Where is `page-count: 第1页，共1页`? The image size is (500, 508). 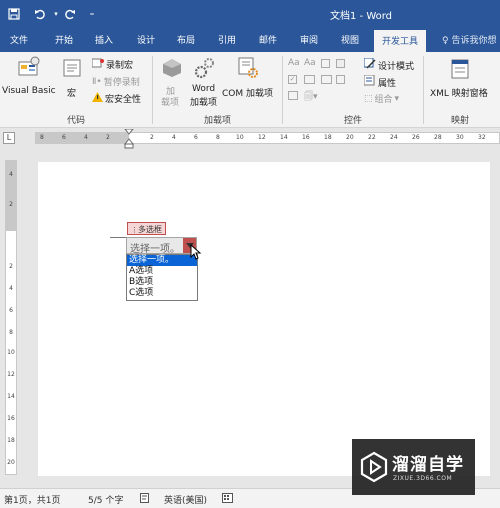
page-count: 第1页，共1页 is located at coordinates (32, 499).